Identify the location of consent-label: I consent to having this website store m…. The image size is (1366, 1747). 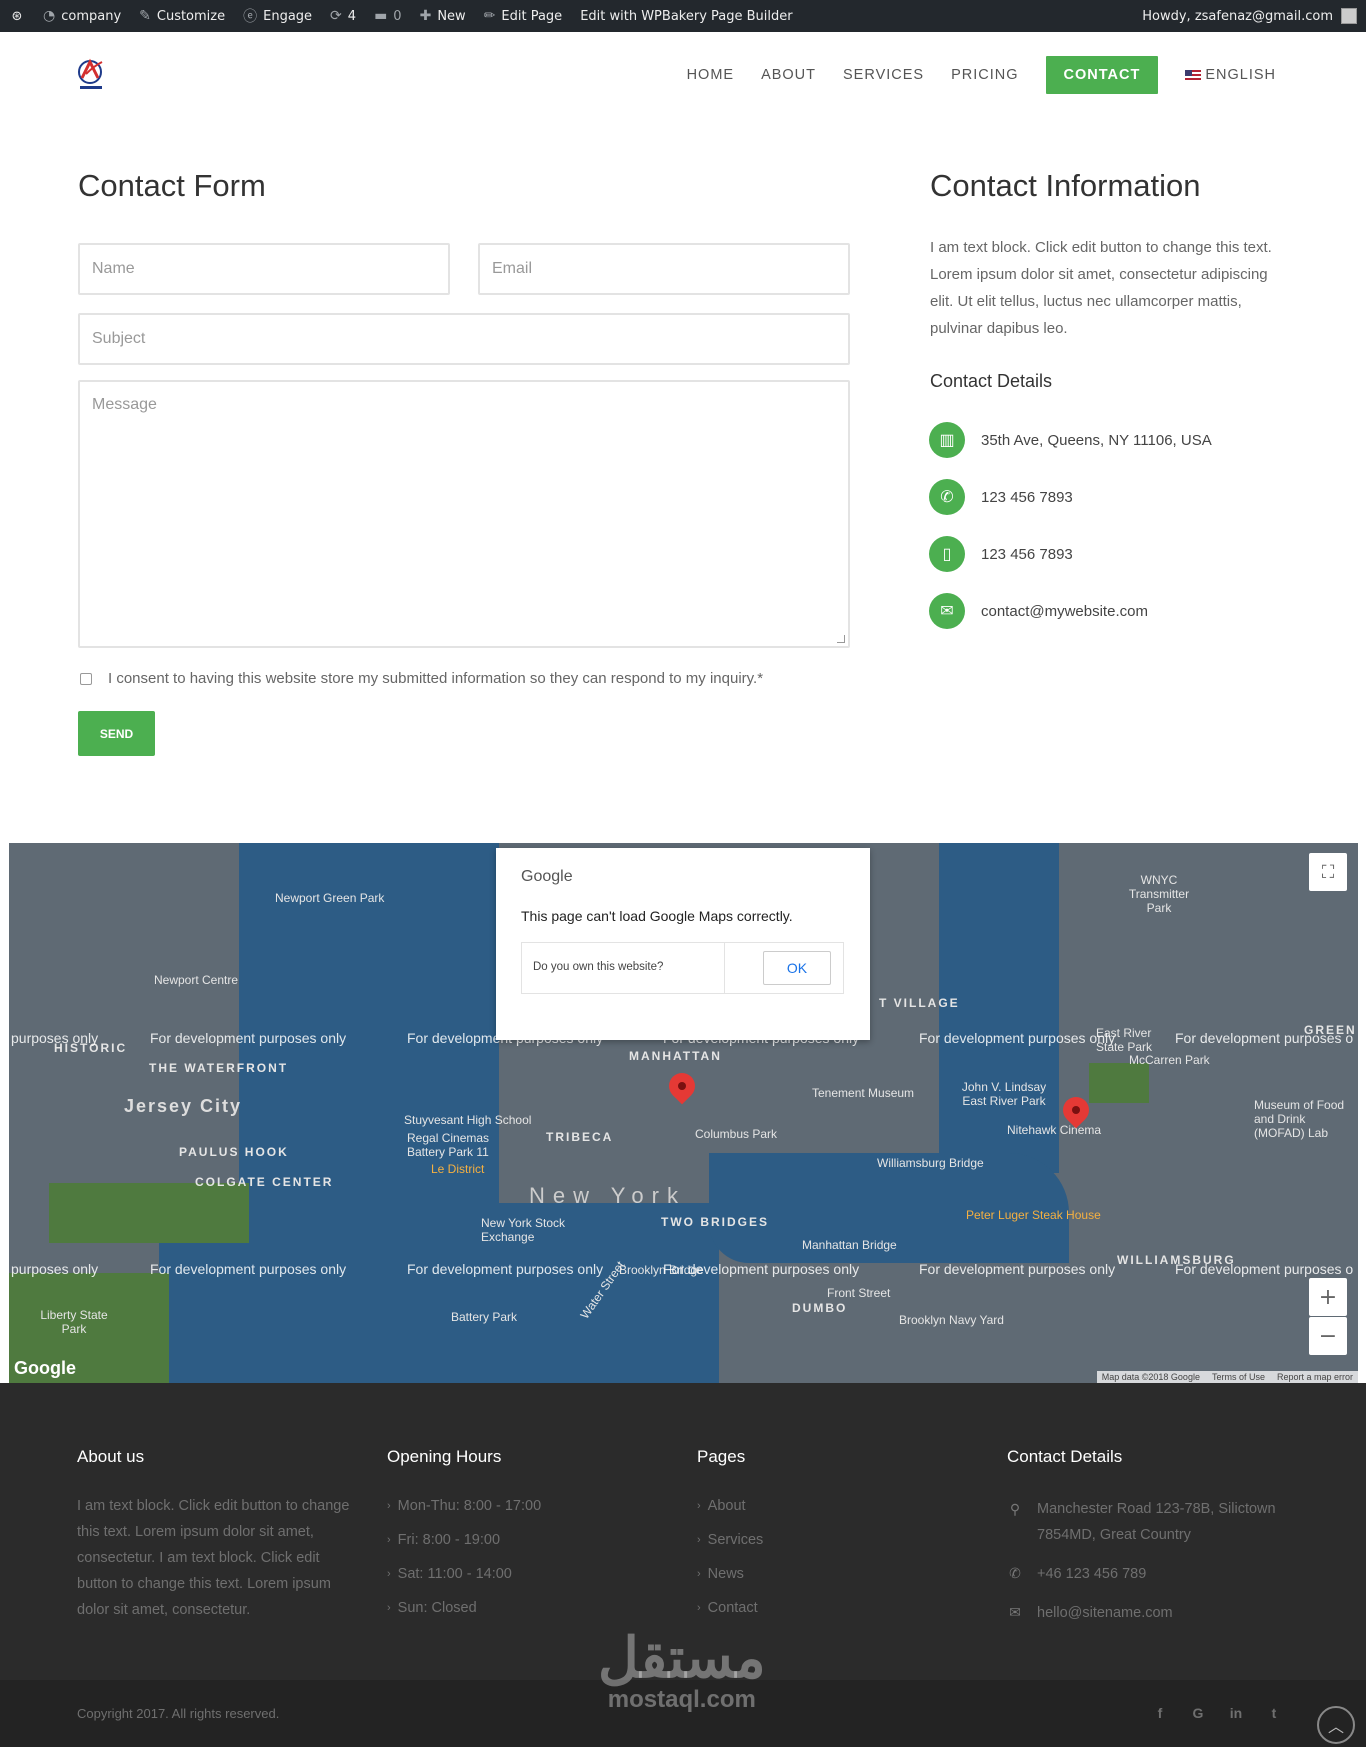
(436, 678).